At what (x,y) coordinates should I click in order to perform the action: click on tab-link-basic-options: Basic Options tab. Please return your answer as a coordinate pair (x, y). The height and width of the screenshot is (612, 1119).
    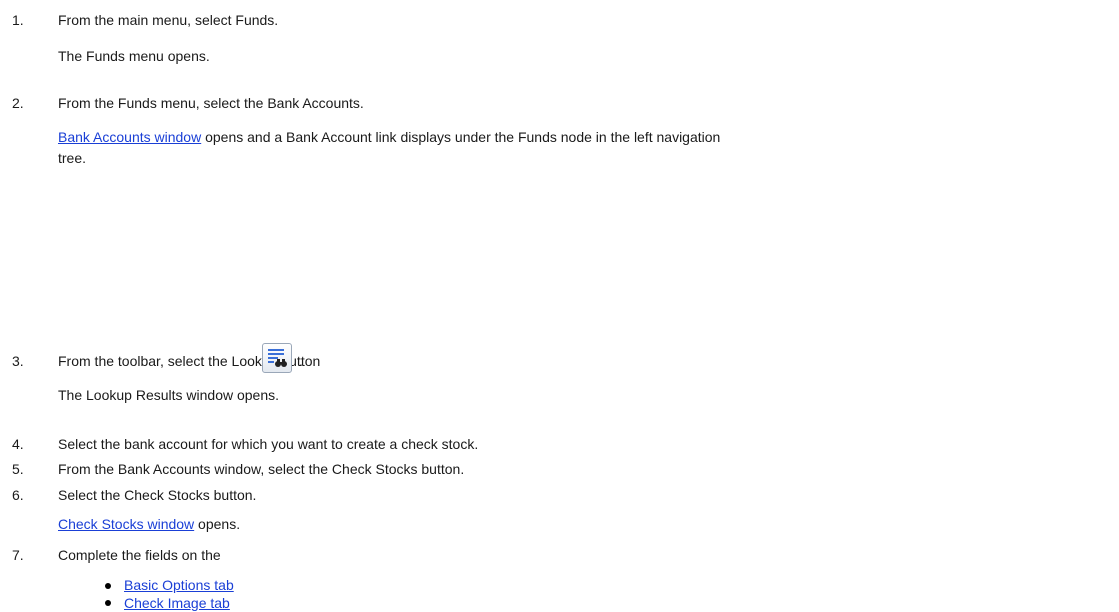
    Looking at the image, I should click on (179, 585).